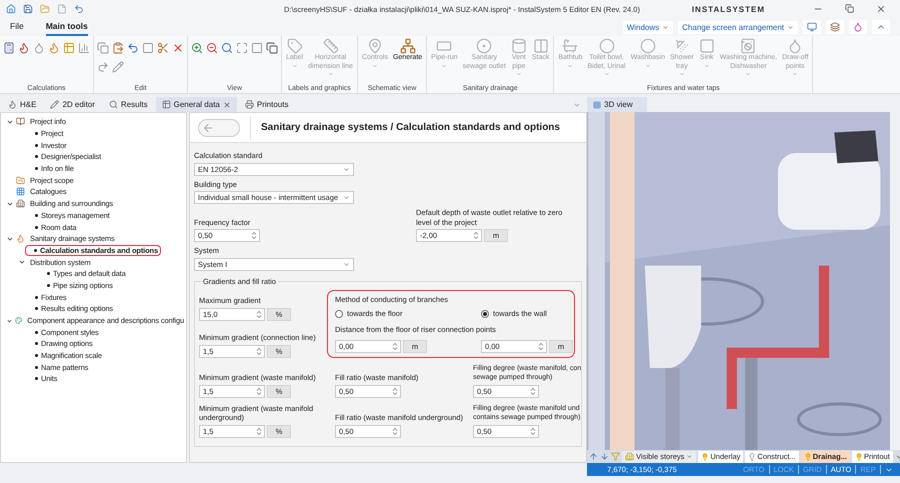  Describe the element at coordinates (518, 46) in the screenshot. I see `cylinder-icon` at that location.